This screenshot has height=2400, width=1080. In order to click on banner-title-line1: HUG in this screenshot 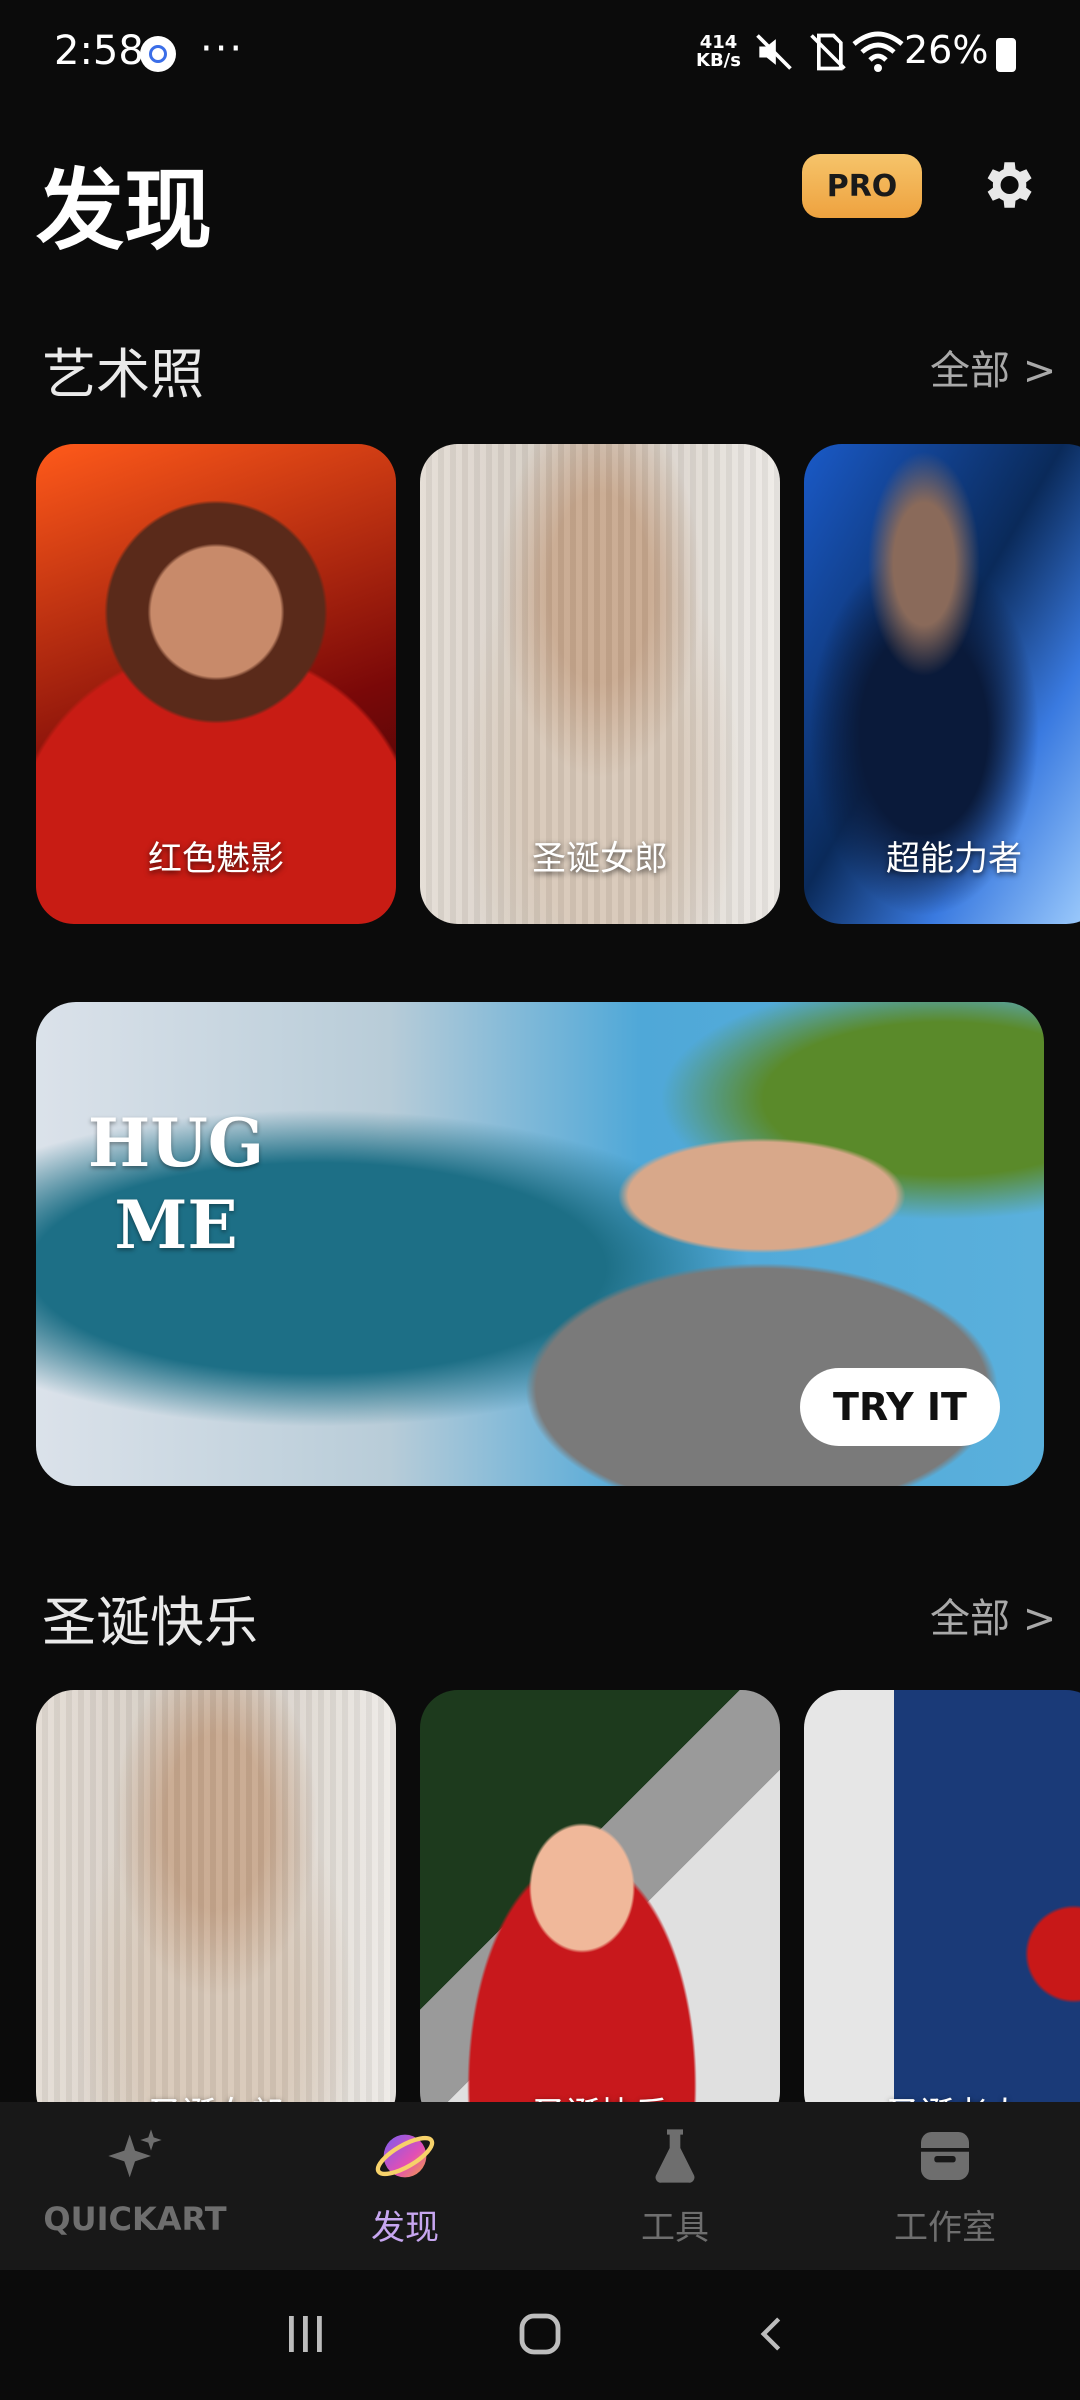, I will do `click(176, 1143)`.